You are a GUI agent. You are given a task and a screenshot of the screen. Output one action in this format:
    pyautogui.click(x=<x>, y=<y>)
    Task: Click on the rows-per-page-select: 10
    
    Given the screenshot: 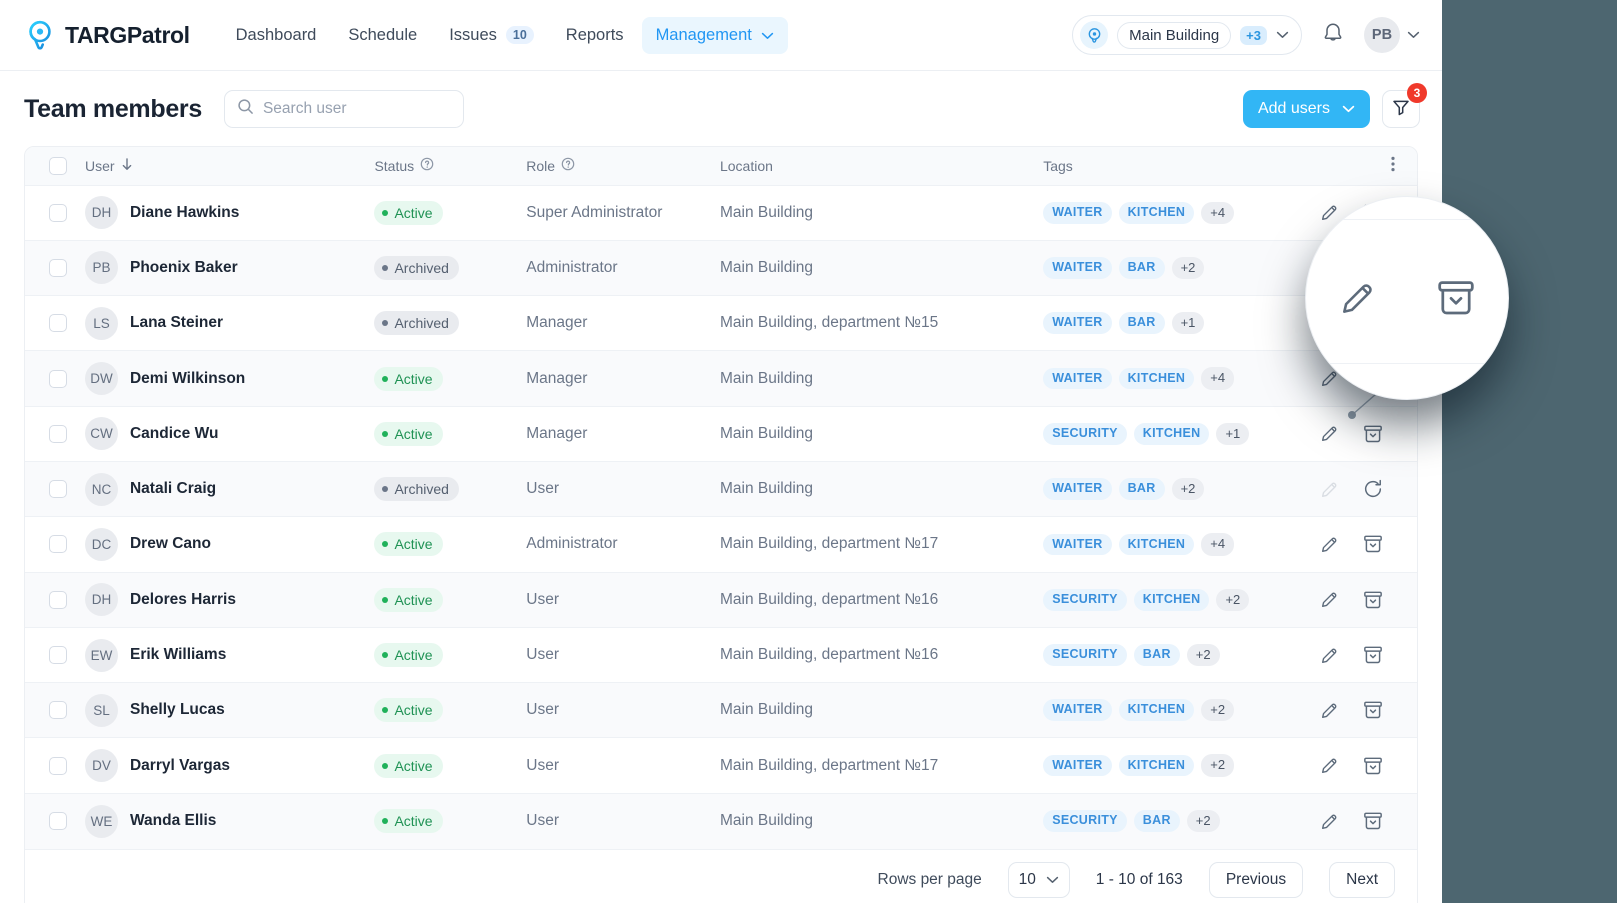 What is the action you would take?
    pyautogui.click(x=1038, y=880)
    